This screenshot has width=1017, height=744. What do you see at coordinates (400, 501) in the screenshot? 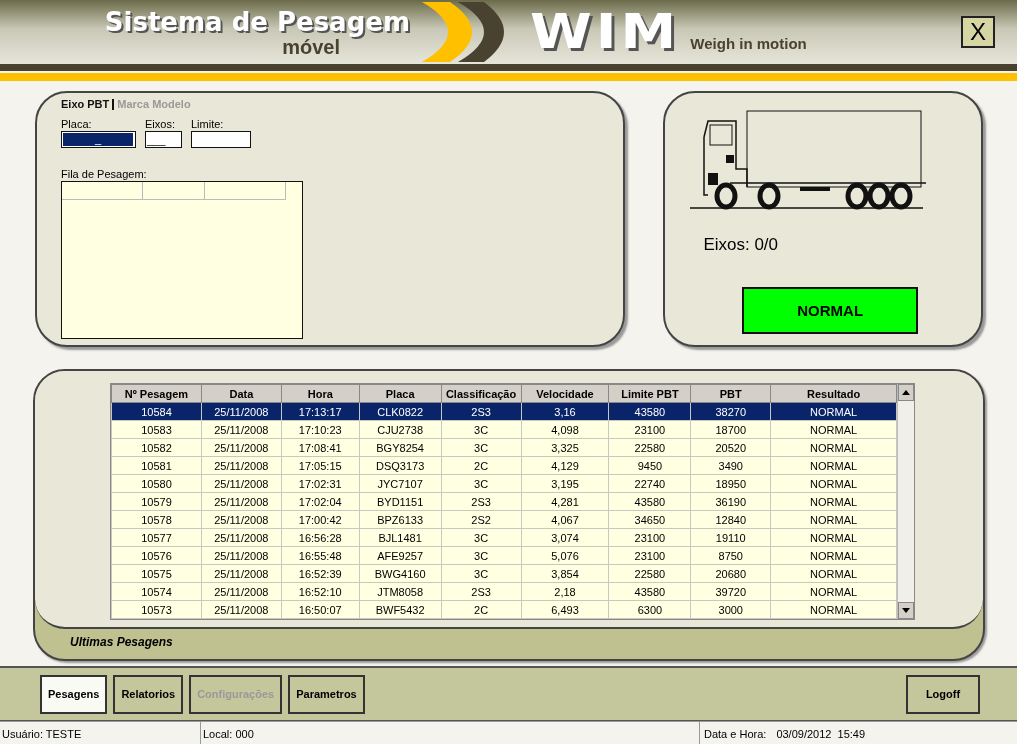
I see `table-cell: BYD1151` at bounding box center [400, 501].